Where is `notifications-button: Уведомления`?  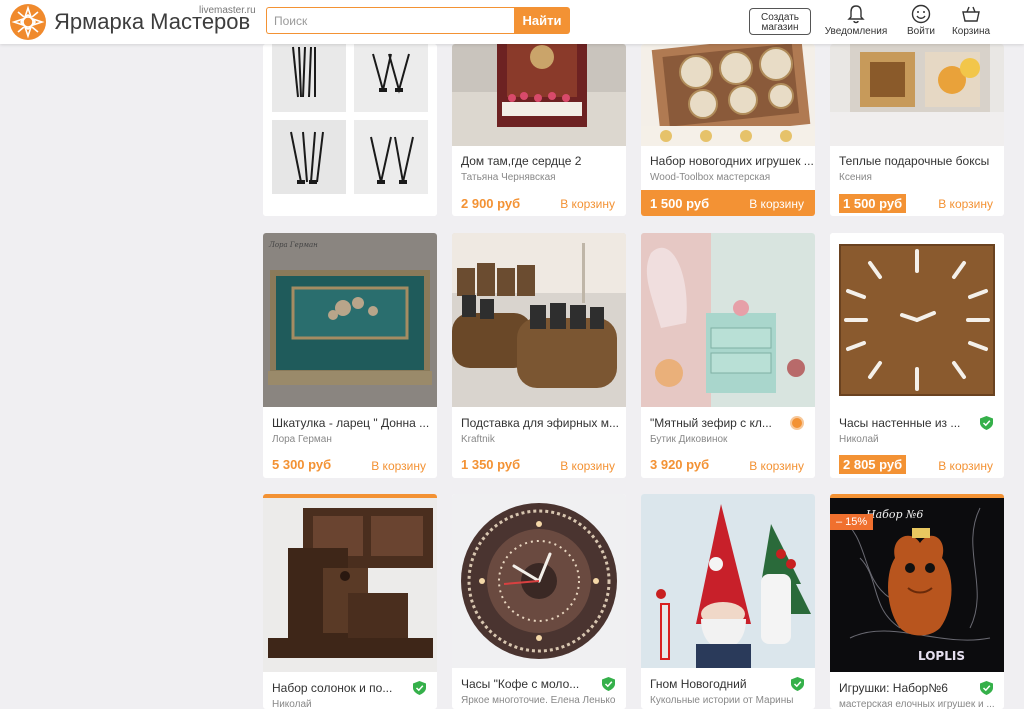
notifications-button: Уведомления is located at coordinates (856, 20).